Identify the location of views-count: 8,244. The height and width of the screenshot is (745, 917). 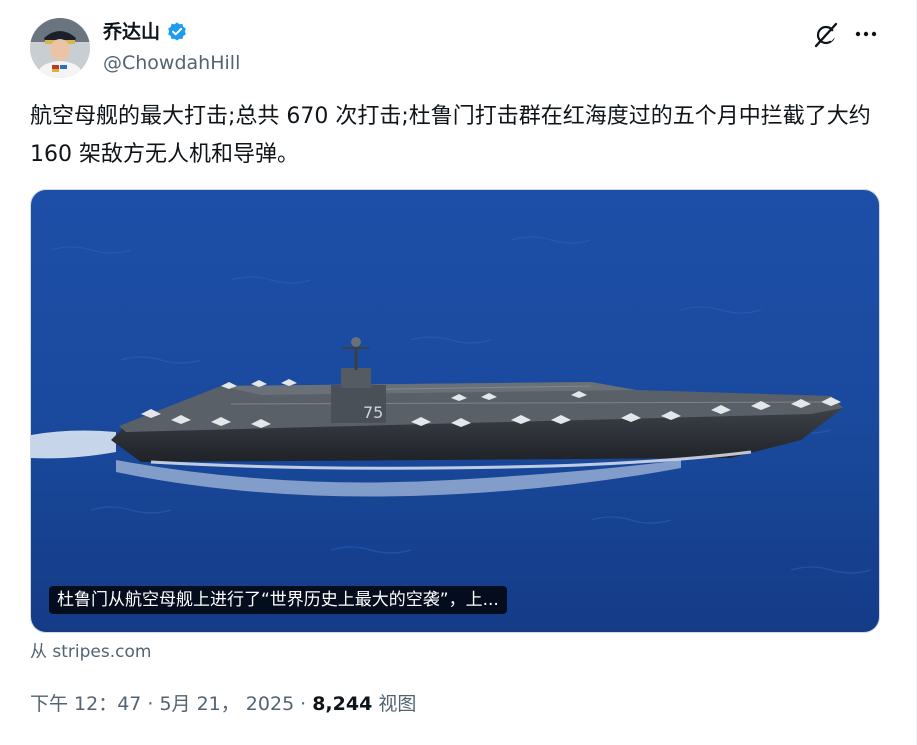
(342, 704).